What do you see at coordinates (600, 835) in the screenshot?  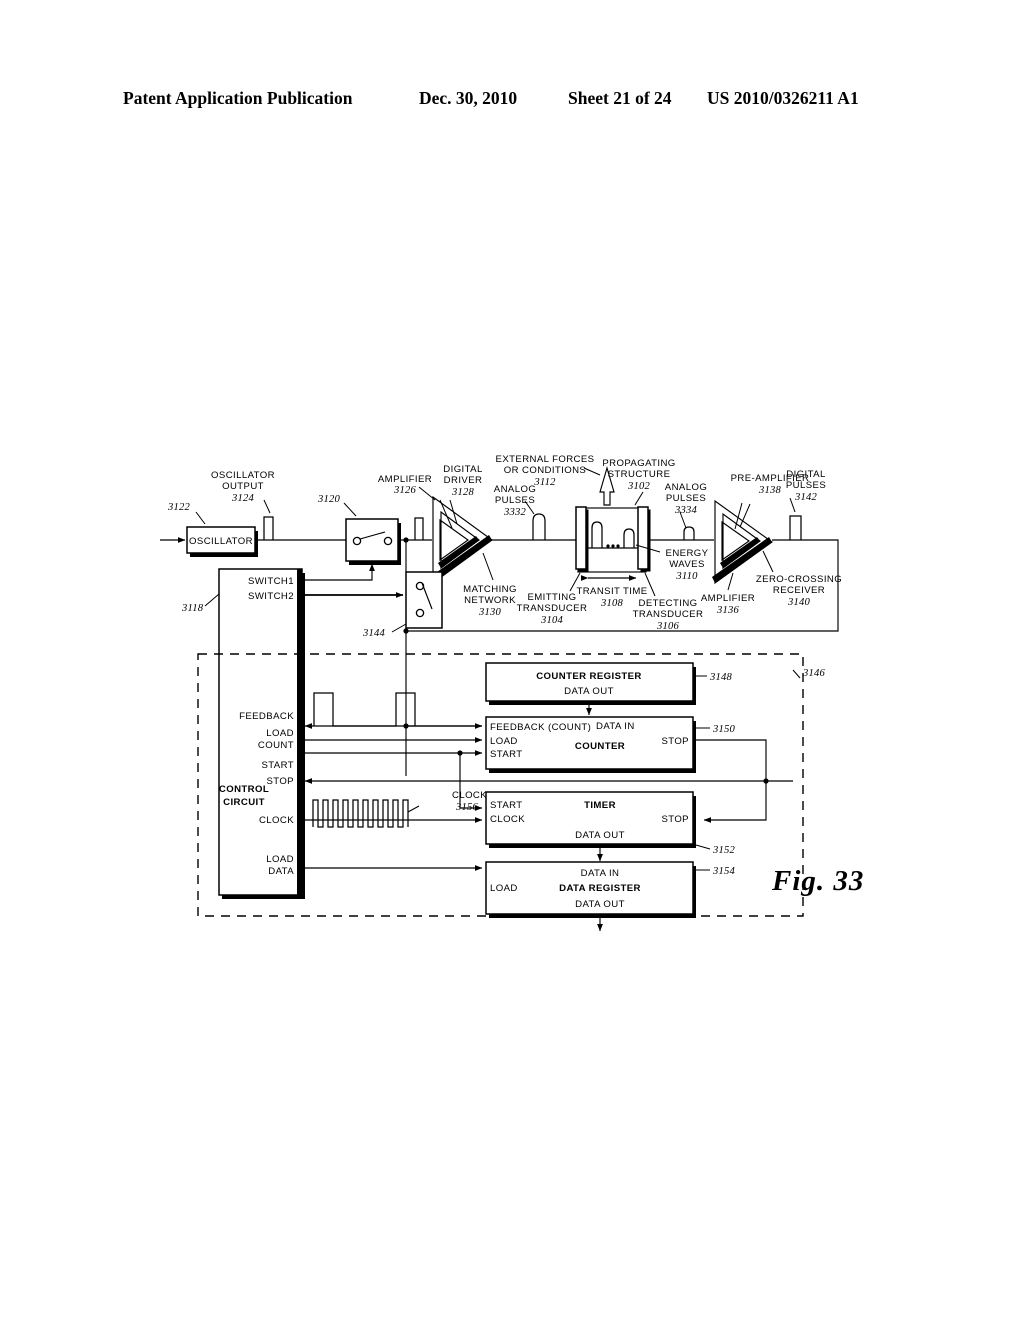 I see `timer-data-out: DATA OUT` at bounding box center [600, 835].